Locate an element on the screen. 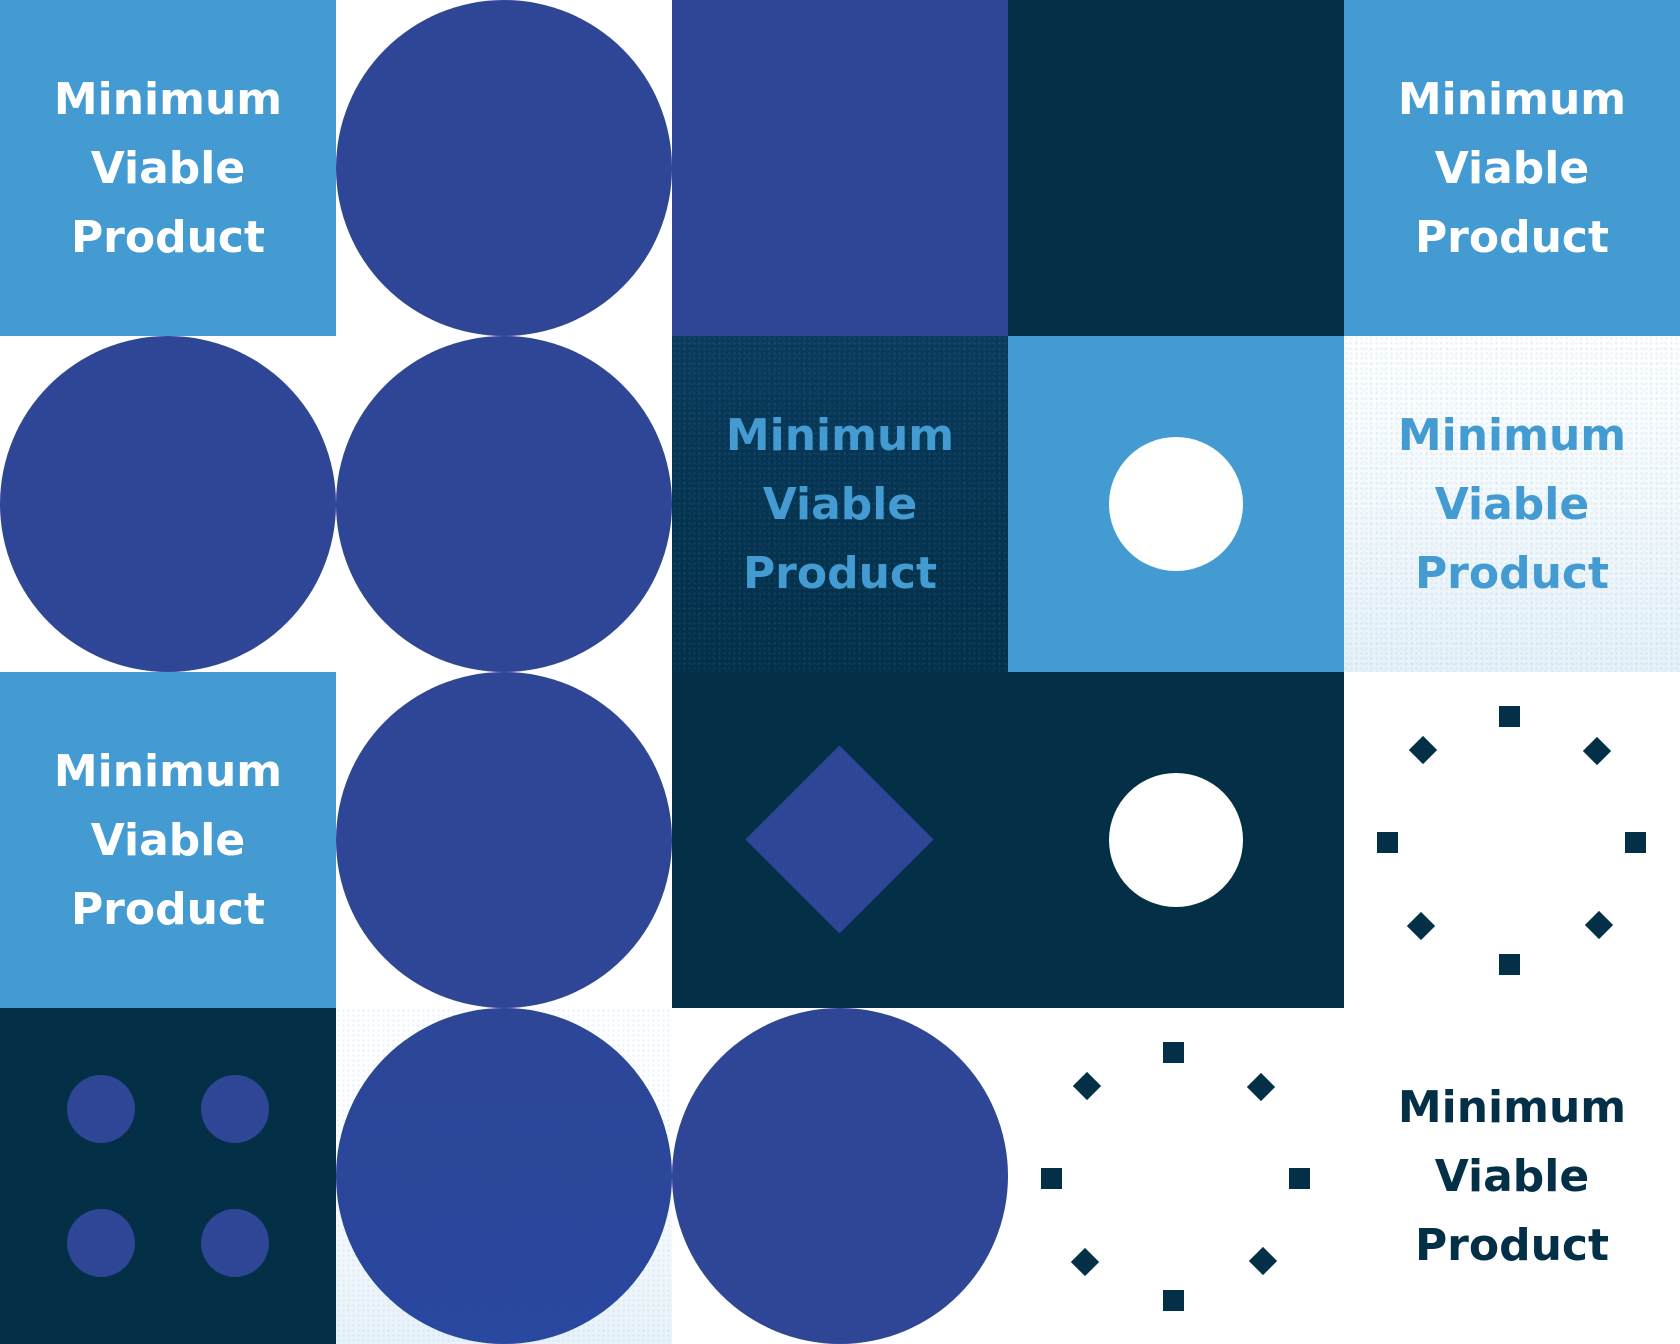 The width and height of the screenshot is (1680, 1344). tile-circle-r4c3 is located at coordinates (840, 1176).